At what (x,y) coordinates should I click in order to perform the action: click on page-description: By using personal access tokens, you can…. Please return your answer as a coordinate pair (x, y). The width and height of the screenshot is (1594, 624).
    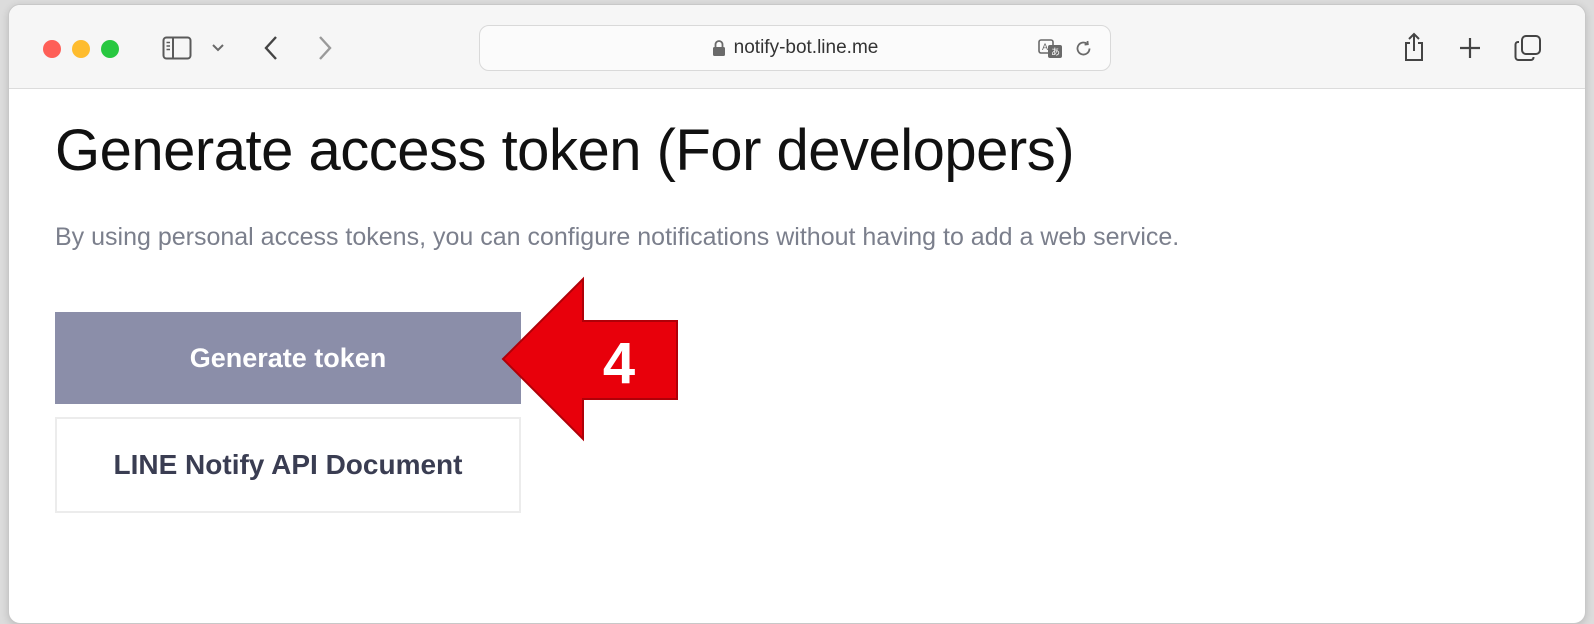
    Looking at the image, I should click on (617, 237).